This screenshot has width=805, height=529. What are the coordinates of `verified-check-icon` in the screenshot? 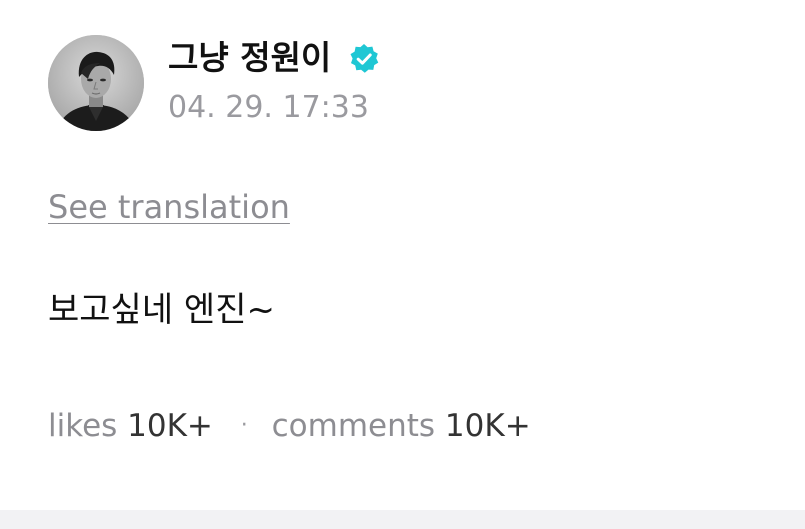 It's located at (364, 58).